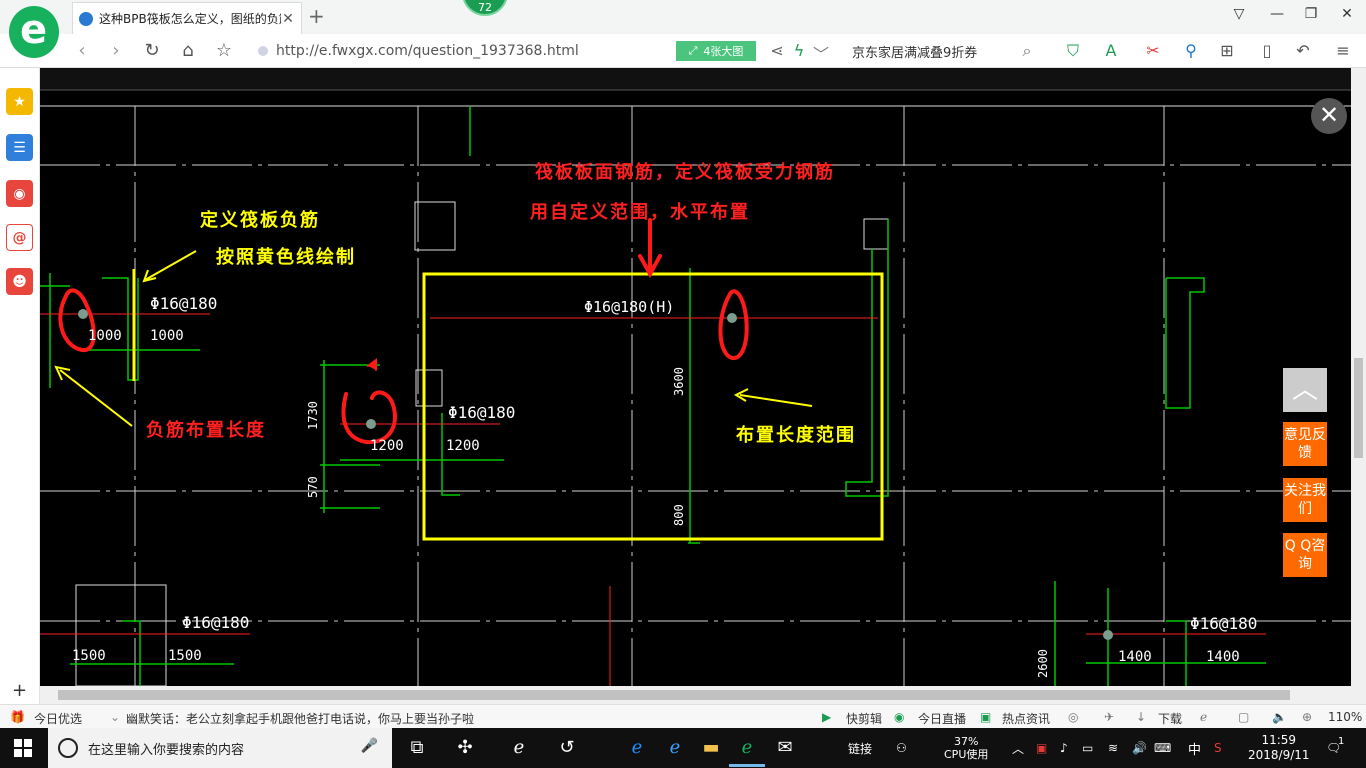 This screenshot has width=1366, height=768. Describe the element at coordinates (300, 718) in the screenshot. I see `joke-ticker: 幽默笑话：老公立刻拿起手机跟他爸打电话说，你马上要当孙子啦` at that location.